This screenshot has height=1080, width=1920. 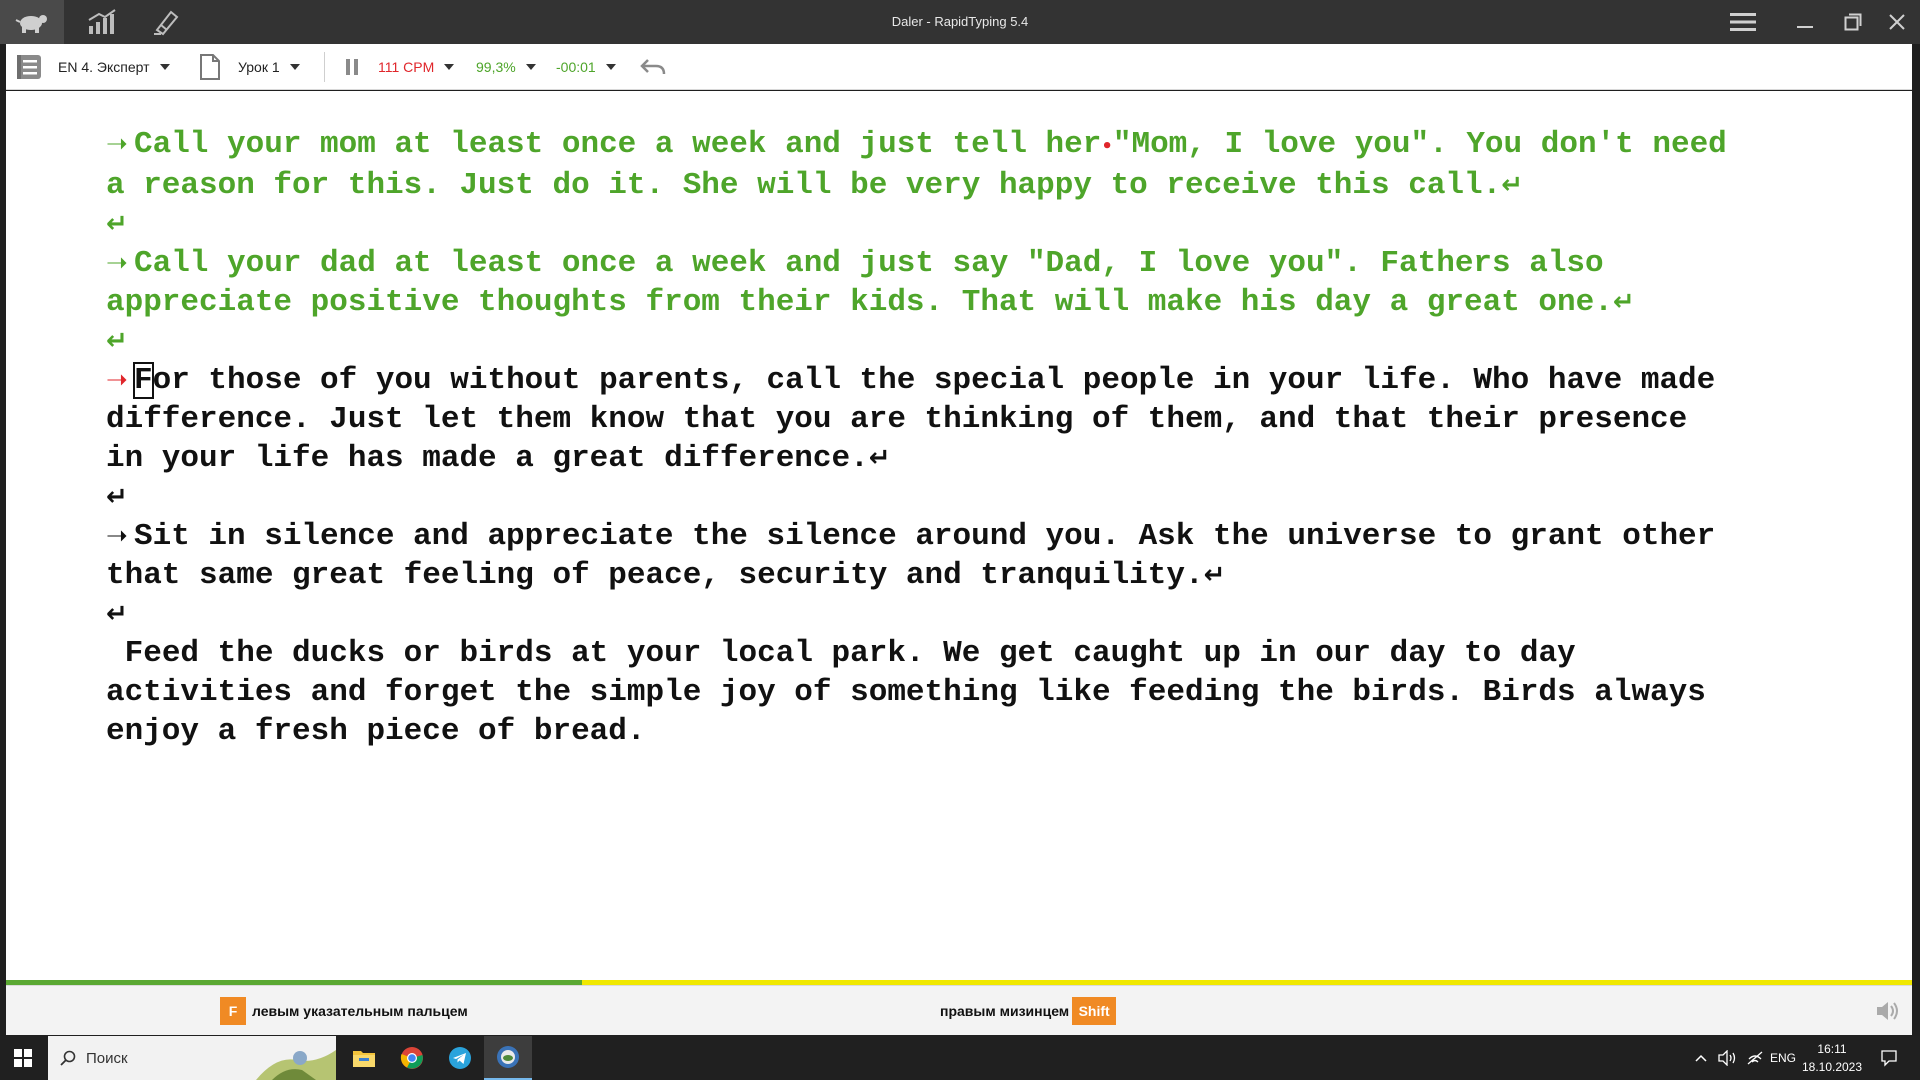 What do you see at coordinates (412, 1058) in the screenshot?
I see `chrome-icon` at bounding box center [412, 1058].